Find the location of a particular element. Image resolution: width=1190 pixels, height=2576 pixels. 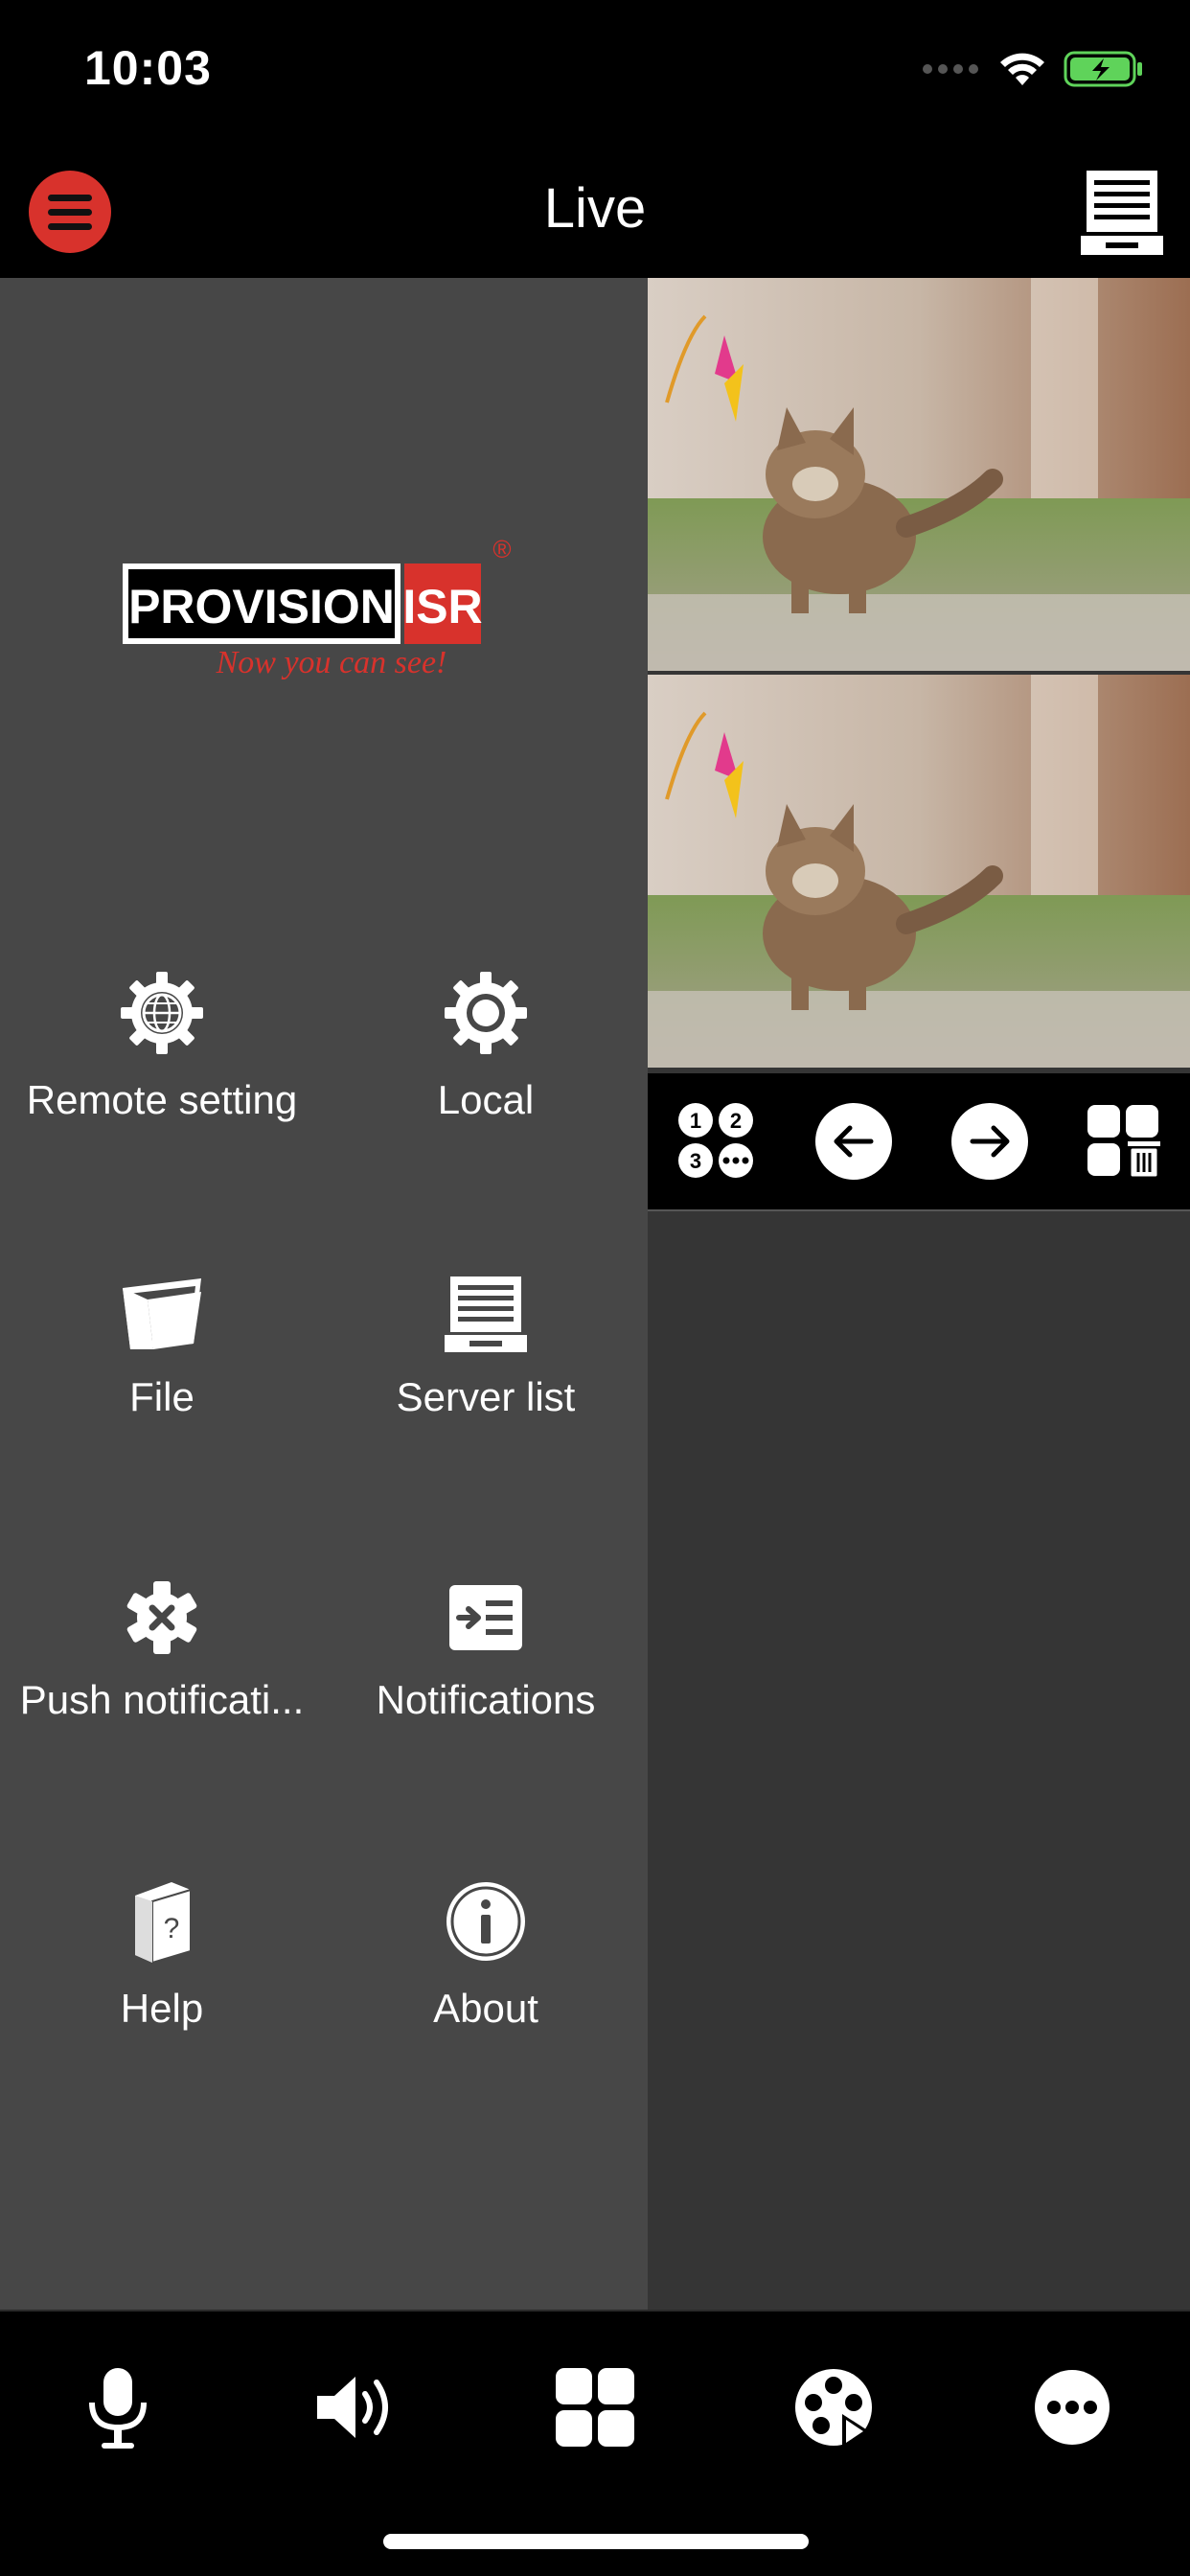

record-film-icon is located at coordinates (834, 2409).